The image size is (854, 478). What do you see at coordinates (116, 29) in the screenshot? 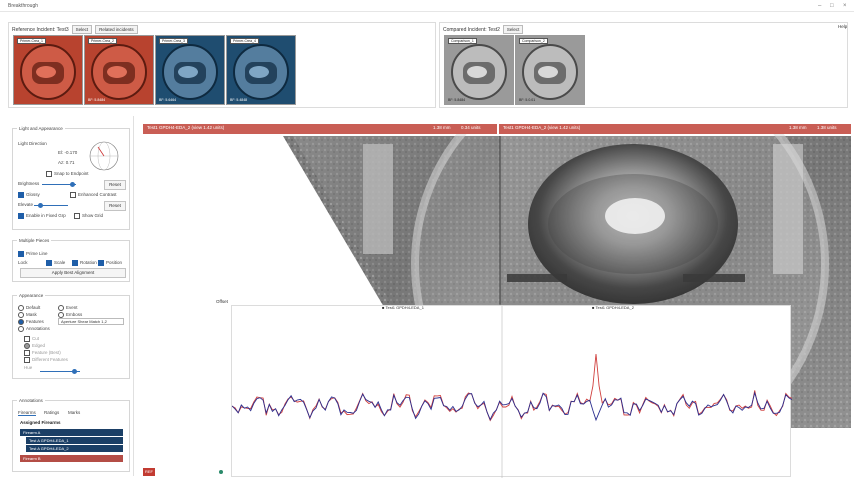
I see `related-incidents-button: Related incidents` at bounding box center [116, 29].